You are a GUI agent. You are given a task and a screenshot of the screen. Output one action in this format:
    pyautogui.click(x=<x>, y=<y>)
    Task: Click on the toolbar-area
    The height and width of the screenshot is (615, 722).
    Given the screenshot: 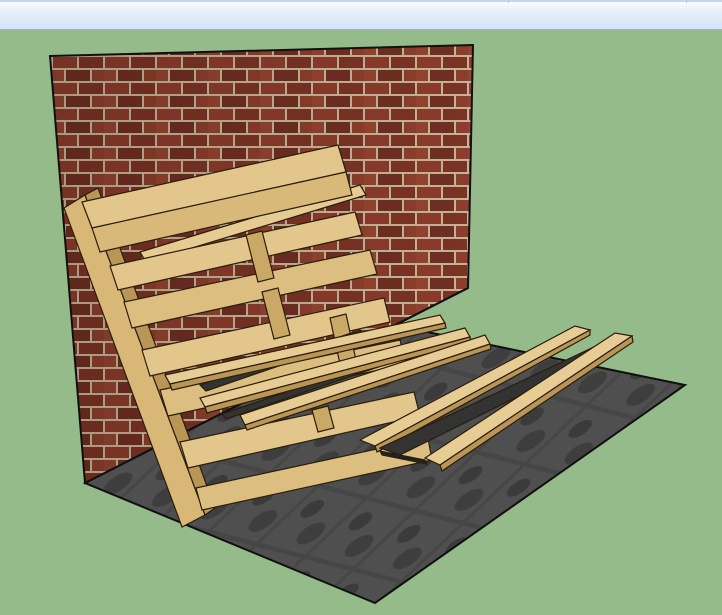 What is the action you would take?
    pyautogui.click(x=361, y=15)
    